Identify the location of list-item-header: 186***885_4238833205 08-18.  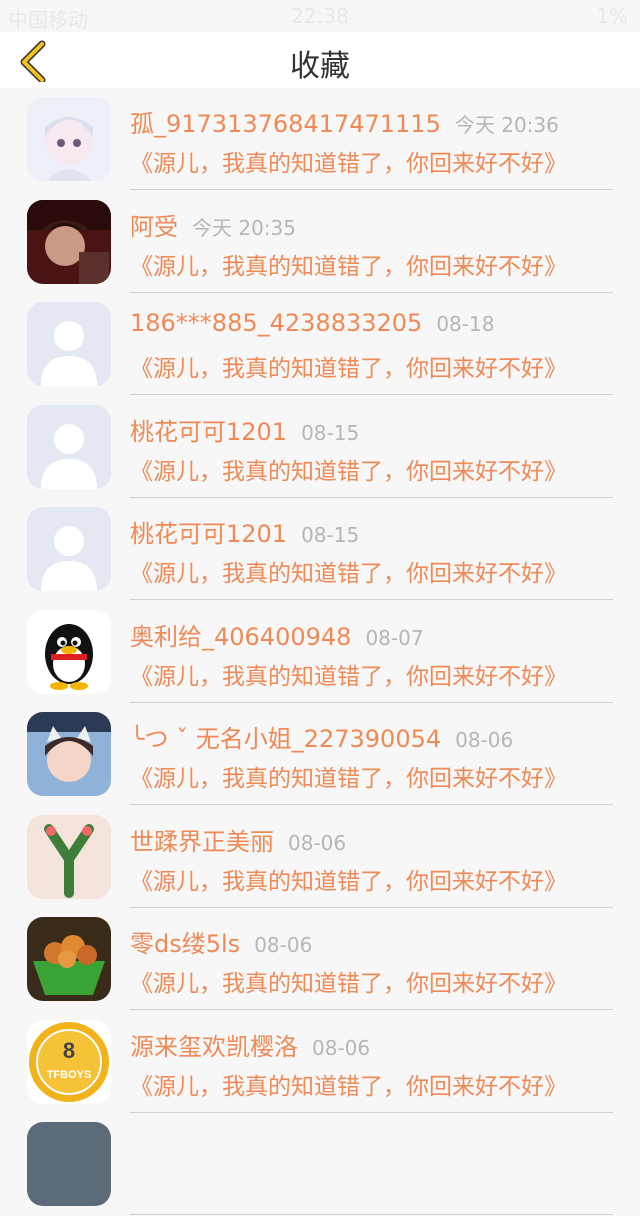
(312, 323).